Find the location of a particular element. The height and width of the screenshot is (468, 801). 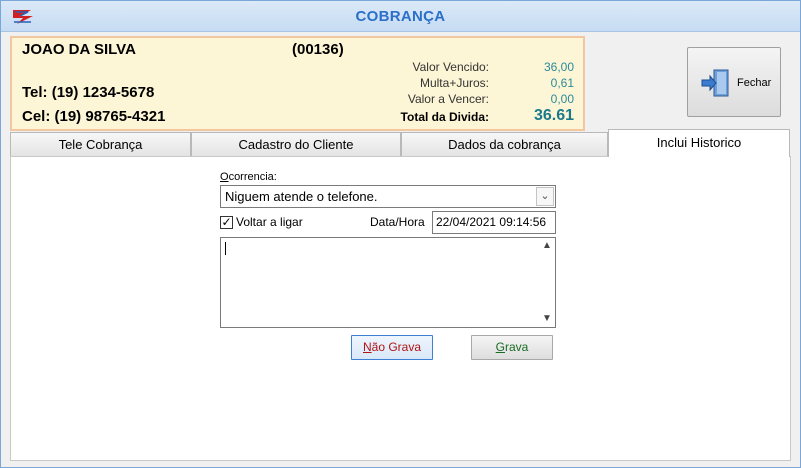

tab-inclui-historico: Inclui Historico is located at coordinates (699, 143).